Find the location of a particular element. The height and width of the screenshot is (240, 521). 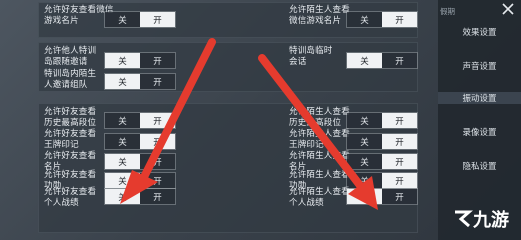

setting-toggle-r5: 关开 is located at coordinates (140, 81).